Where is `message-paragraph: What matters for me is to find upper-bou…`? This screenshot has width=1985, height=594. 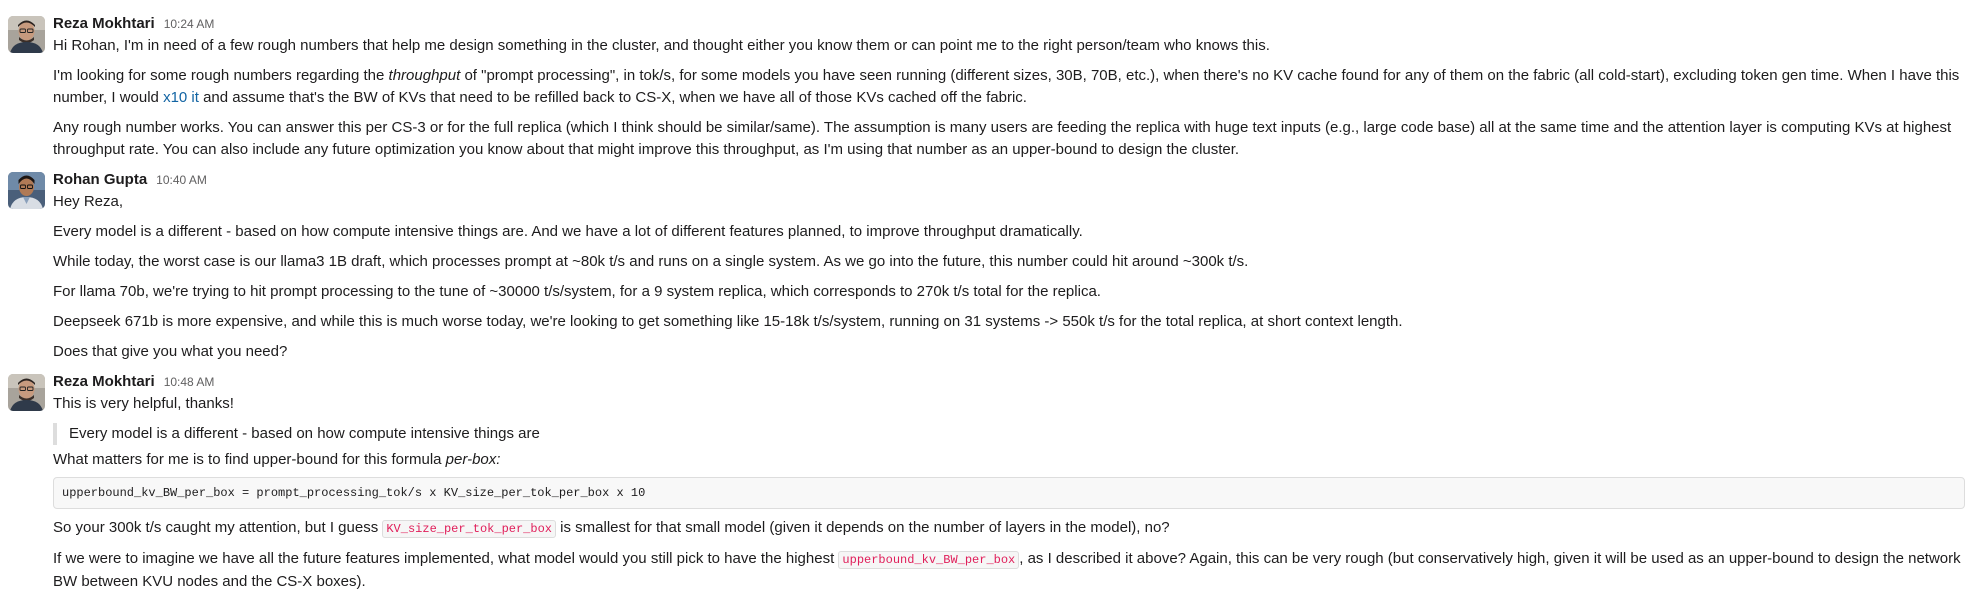
message-paragraph: What matters for me is to find upper-bou… is located at coordinates (1009, 460).